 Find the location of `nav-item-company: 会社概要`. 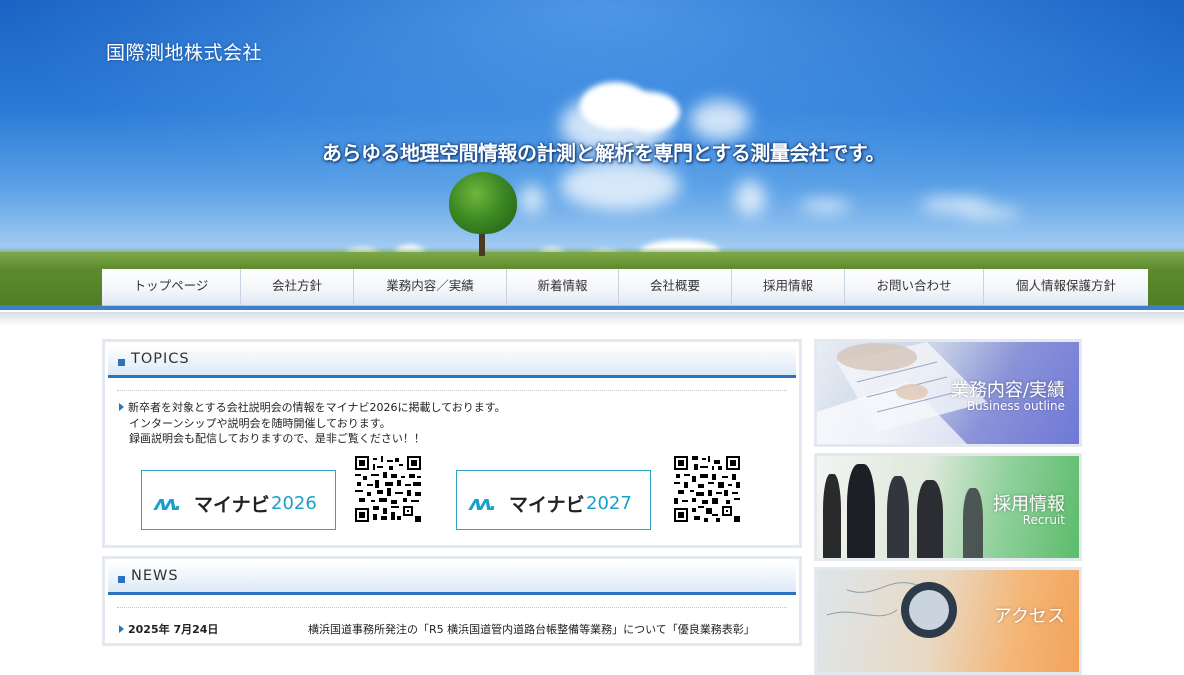

nav-item-company: 会社概要 is located at coordinates (675, 287).